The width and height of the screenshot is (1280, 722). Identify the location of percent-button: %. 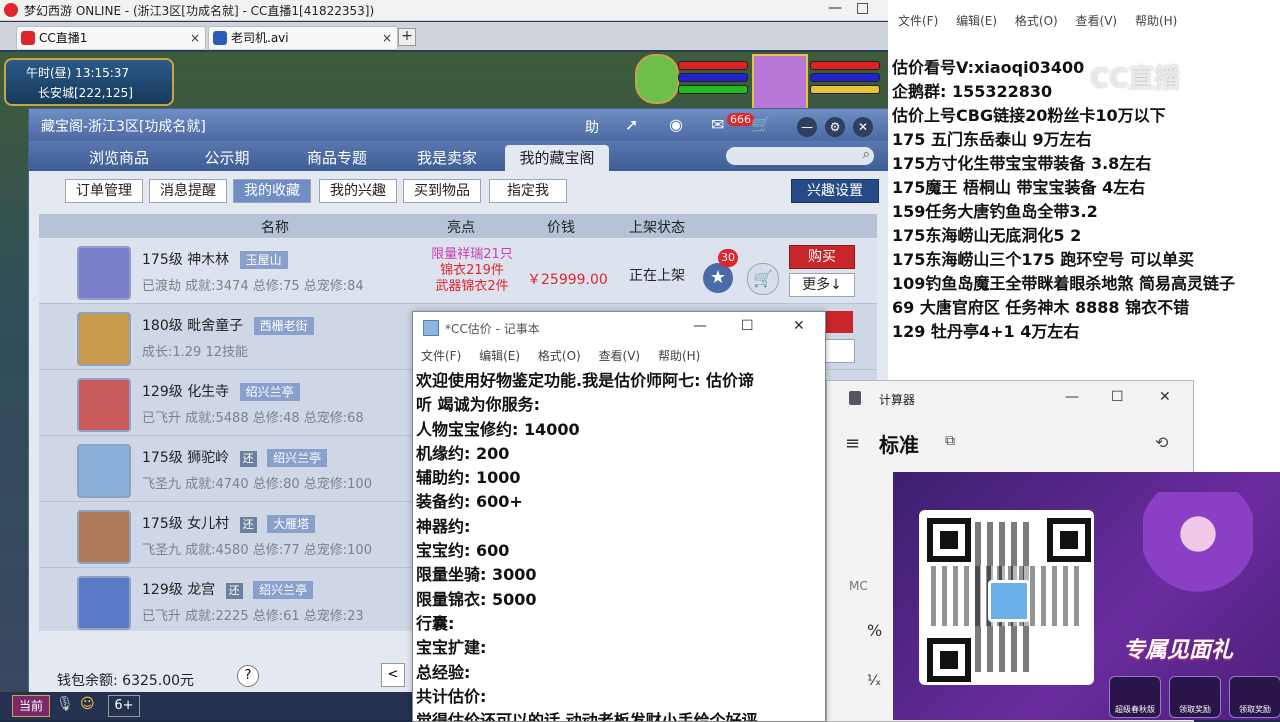
(874, 630).